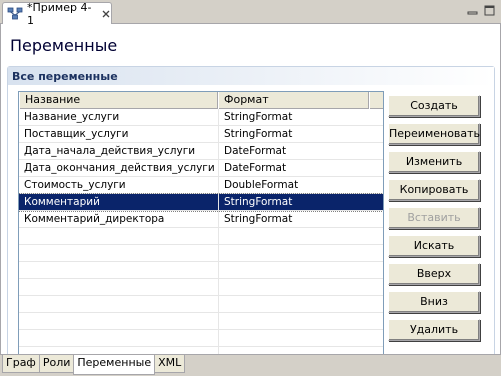 The width and height of the screenshot is (501, 376). I want to click on search-button: Искать, so click(434, 246).